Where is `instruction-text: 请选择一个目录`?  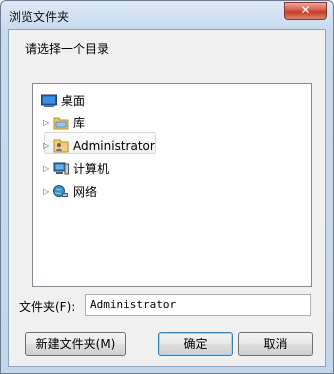
instruction-text: 请选择一个目录 is located at coordinates (67, 49).